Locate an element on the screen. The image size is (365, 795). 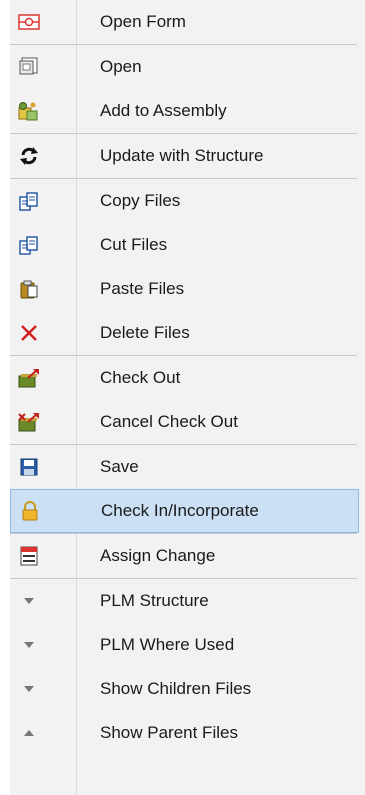
menu-item-label: Show Children Files is located at coordinates (176, 688).